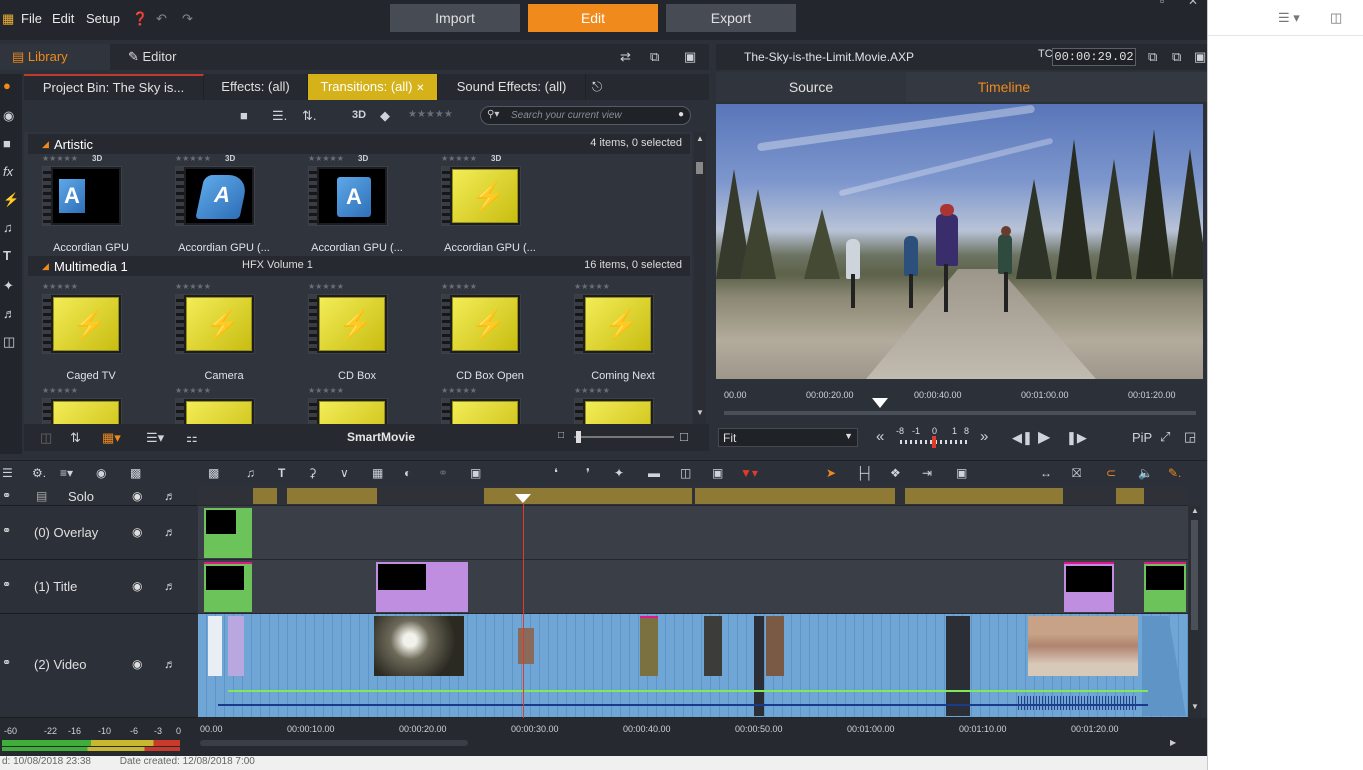 The width and height of the screenshot is (1363, 770). Describe the element at coordinates (385, 116) in the screenshot. I see `tag-icon: ◆` at that location.